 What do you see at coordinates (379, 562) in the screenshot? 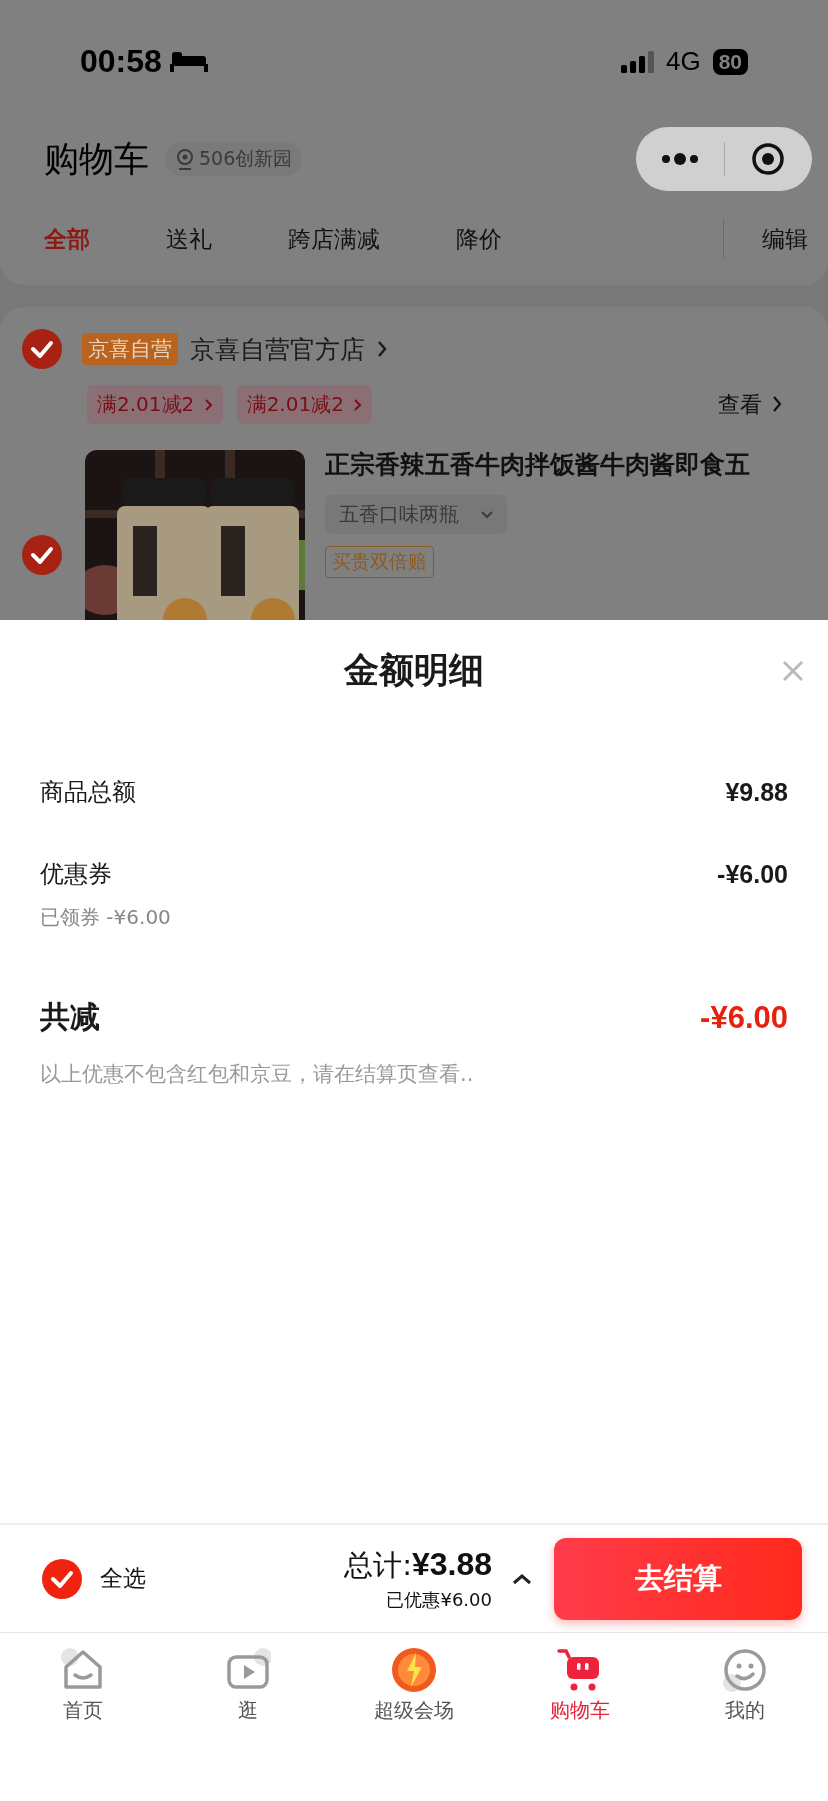
I see `guarantee-tag: 买贵双倍赔` at bounding box center [379, 562].